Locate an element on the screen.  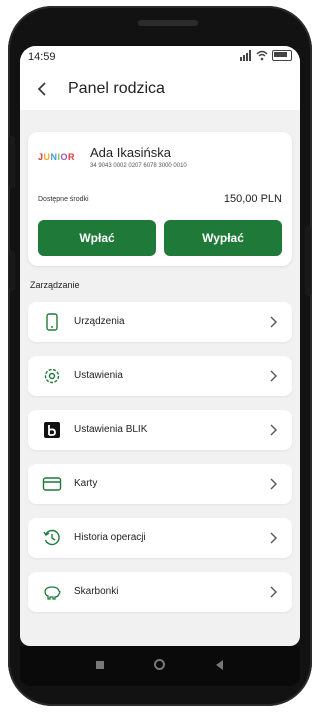
volume-button is located at coordinates (12, 162).